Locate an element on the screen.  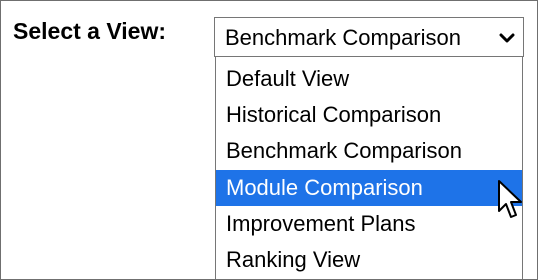
mouse-pointer-icon is located at coordinates (510, 199).